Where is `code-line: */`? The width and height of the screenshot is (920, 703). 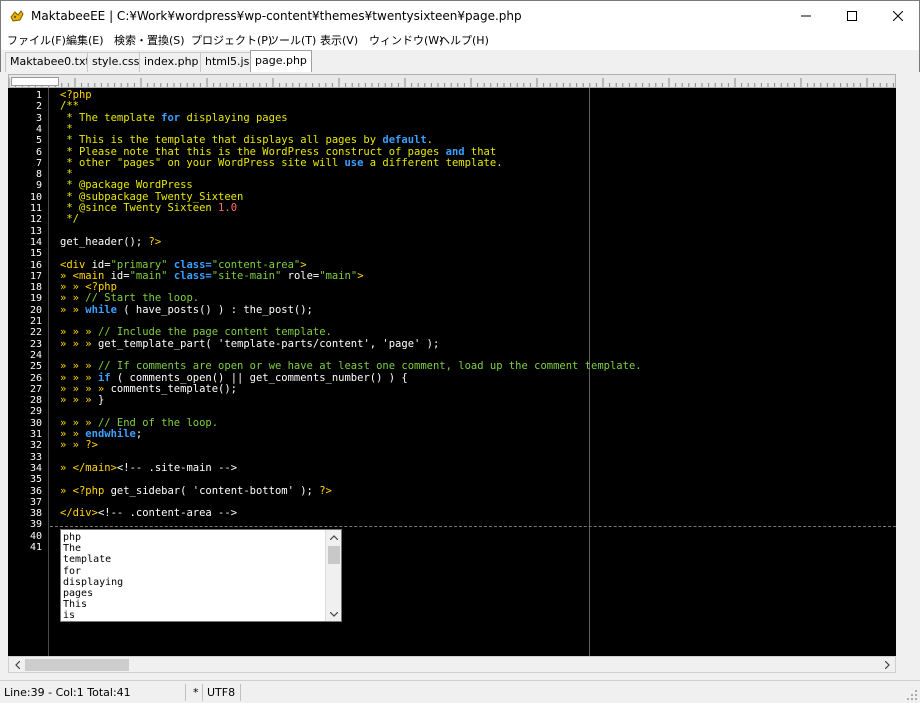
code-line: */ is located at coordinates (69, 219).